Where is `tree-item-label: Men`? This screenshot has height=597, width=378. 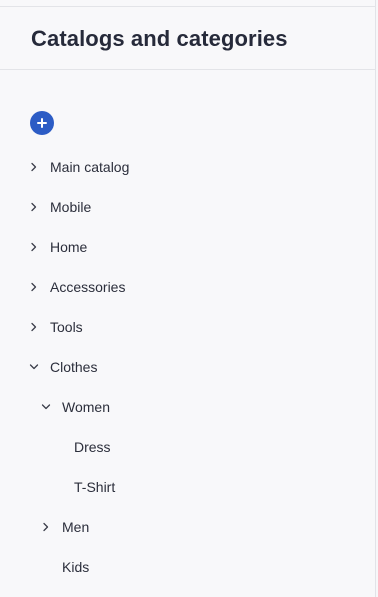
tree-item-label: Men is located at coordinates (76, 527).